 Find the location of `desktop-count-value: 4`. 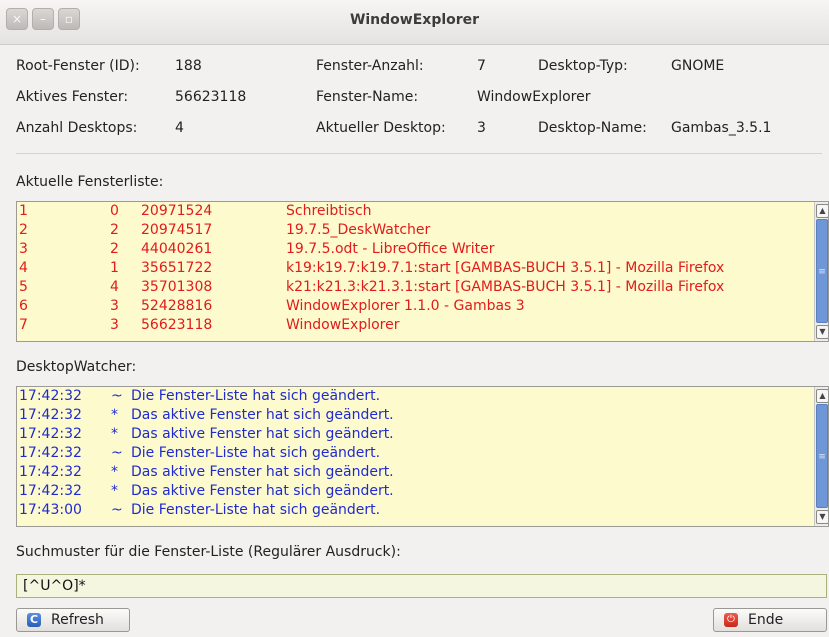

desktop-count-value: 4 is located at coordinates (179, 128).